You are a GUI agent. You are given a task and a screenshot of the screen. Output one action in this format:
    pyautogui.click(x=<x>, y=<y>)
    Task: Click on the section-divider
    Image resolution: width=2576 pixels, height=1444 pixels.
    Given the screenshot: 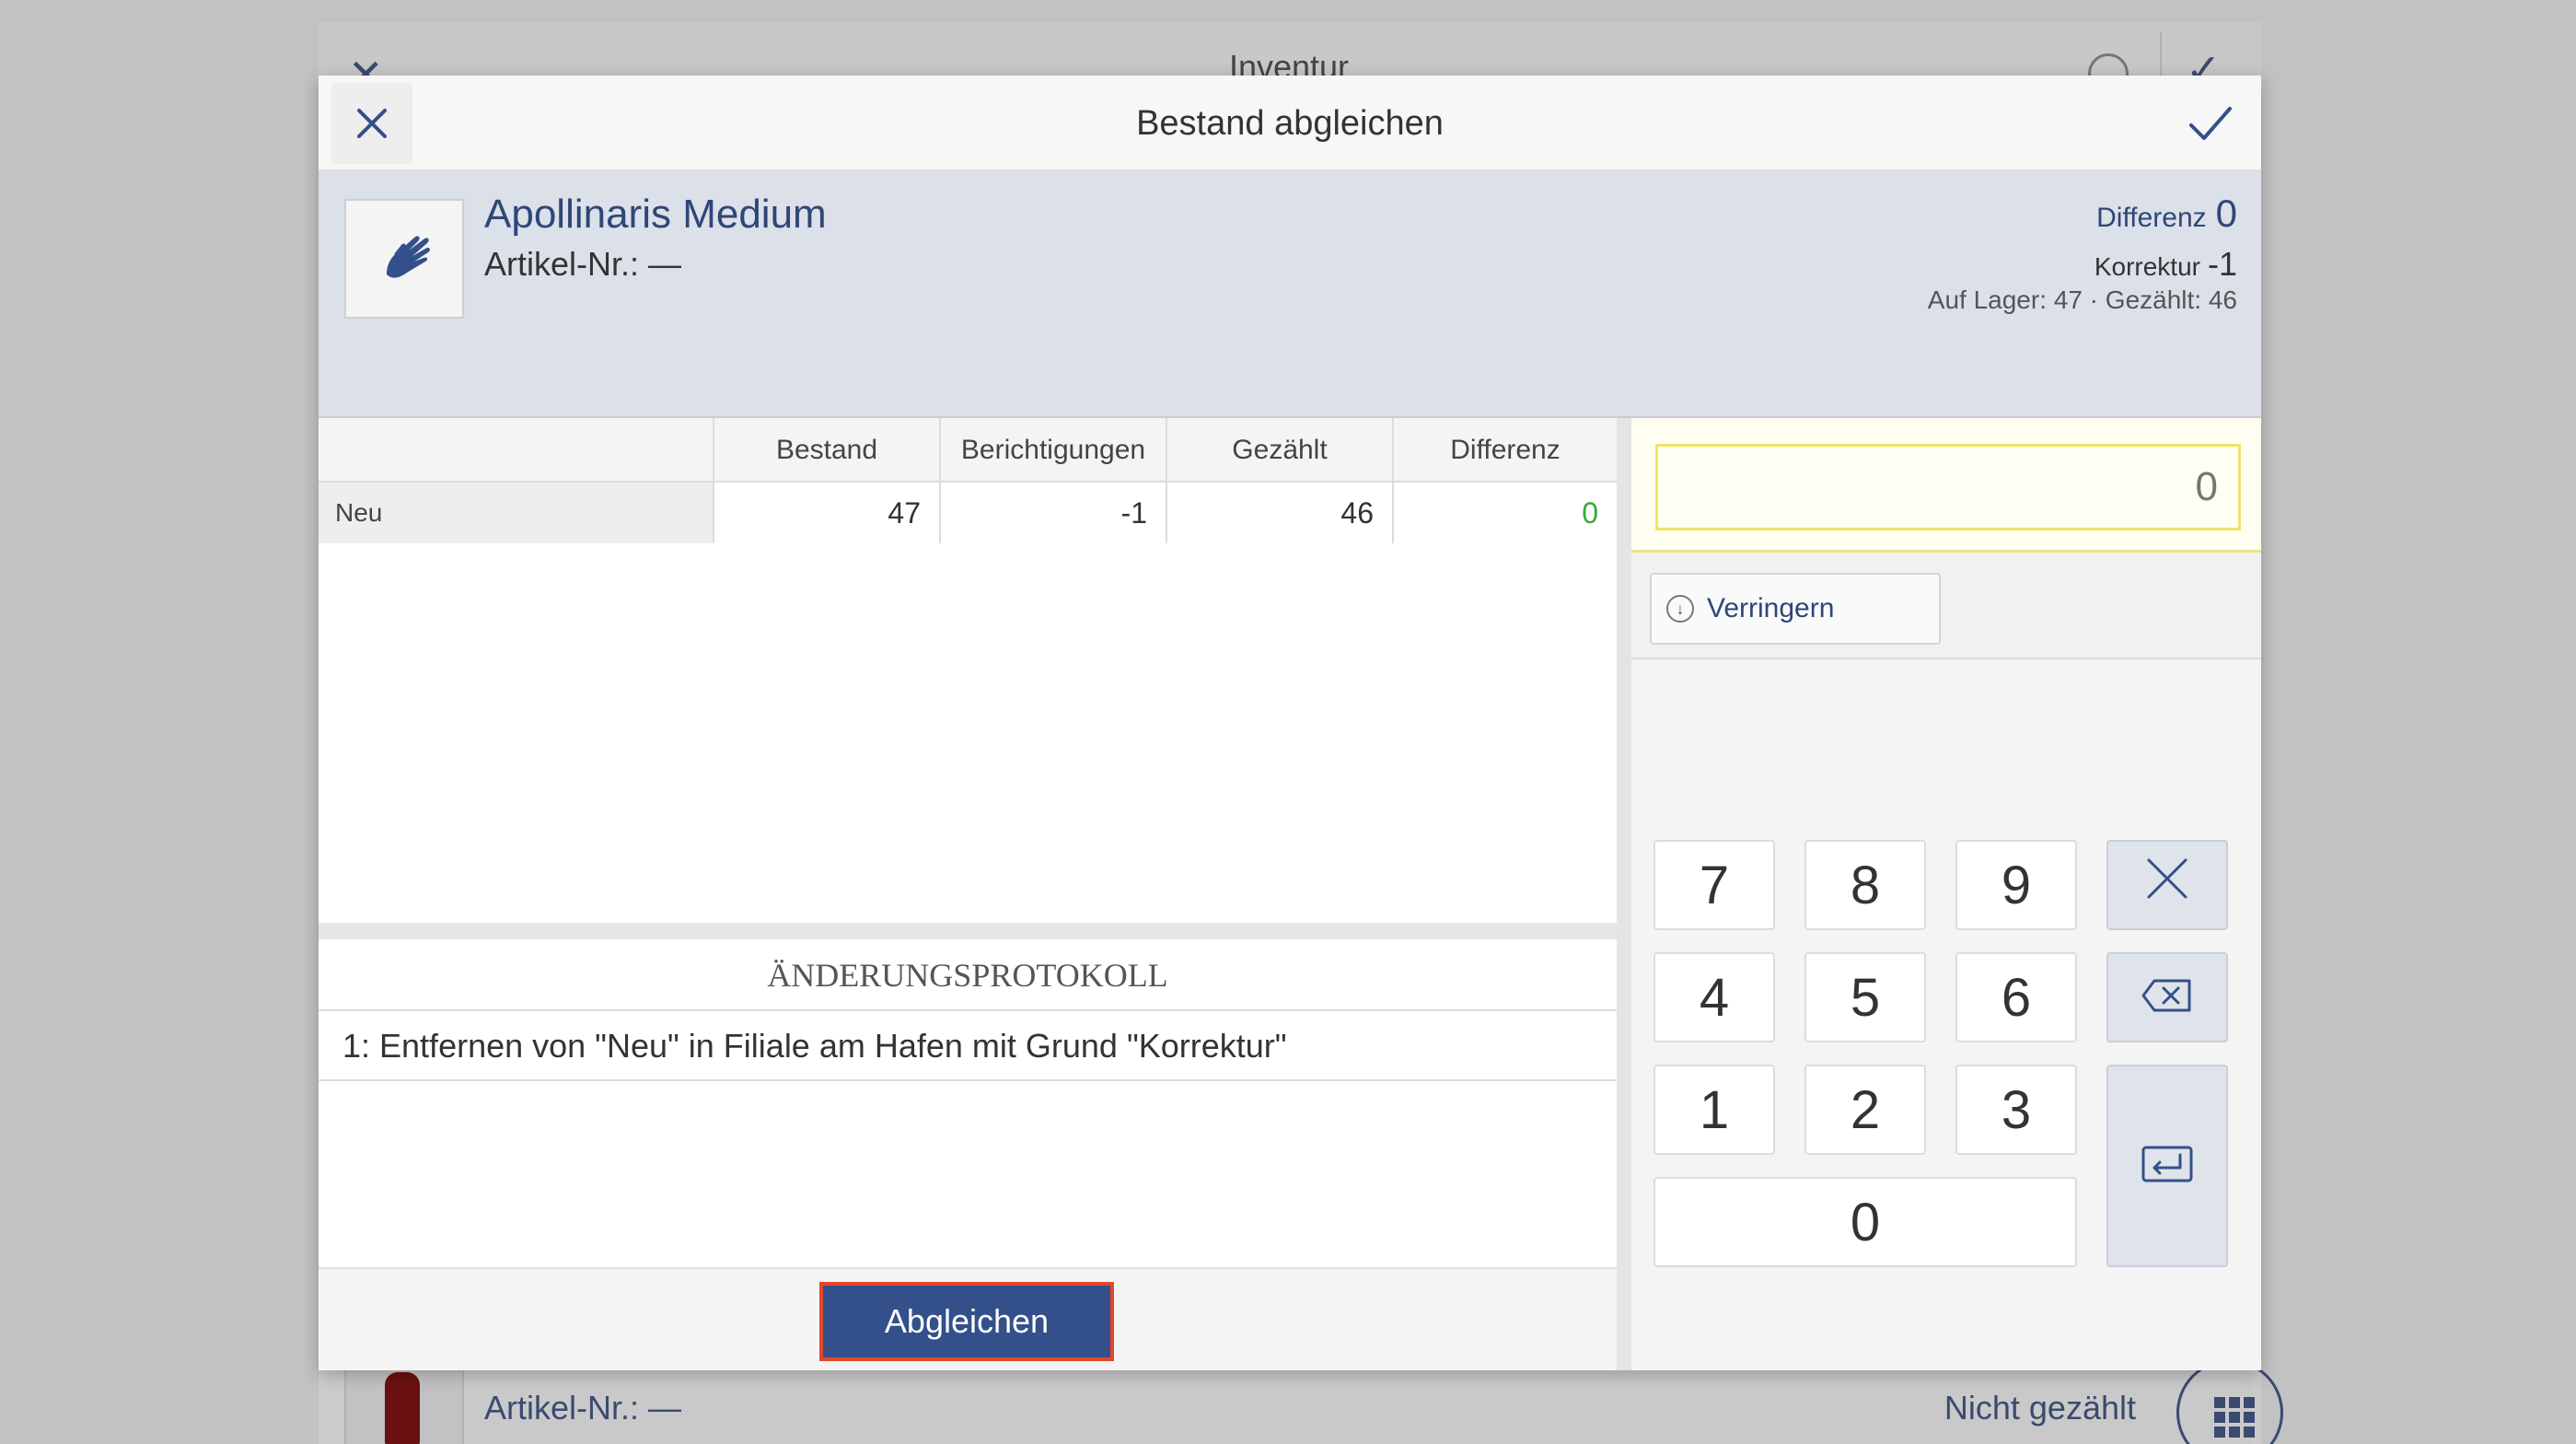 What is the action you would take?
    pyautogui.click(x=968, y=931)
    